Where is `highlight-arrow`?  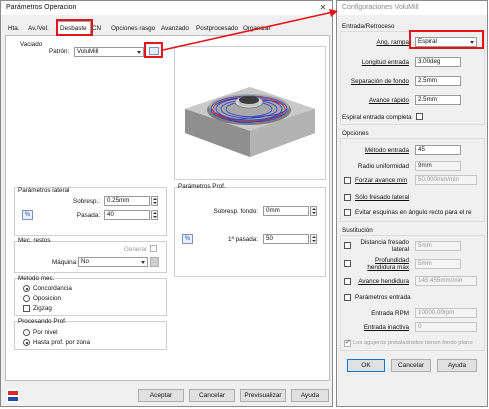
highlight-arrow is located at coordinates (250, 30).